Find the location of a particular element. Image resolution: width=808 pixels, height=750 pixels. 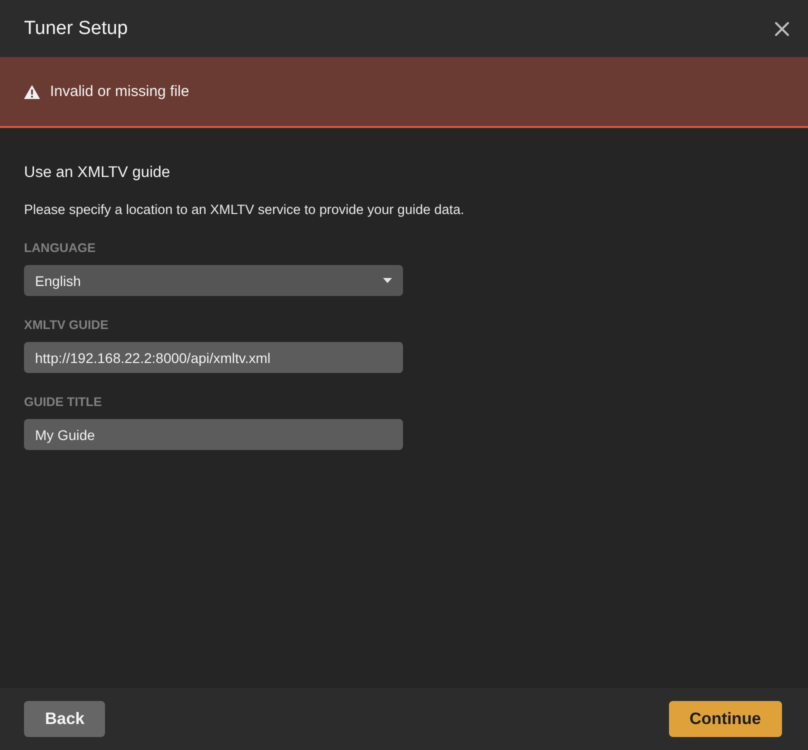

input-field: http://192.168.22.2:8000/api/xmltv.xml is located at coordinates (213, 357).